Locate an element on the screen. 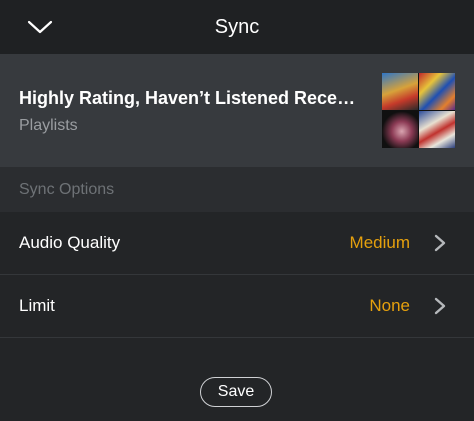 The height and width of the screenshot is (421, 474). section-label: Sync Options is located at coordinates (67, 189).